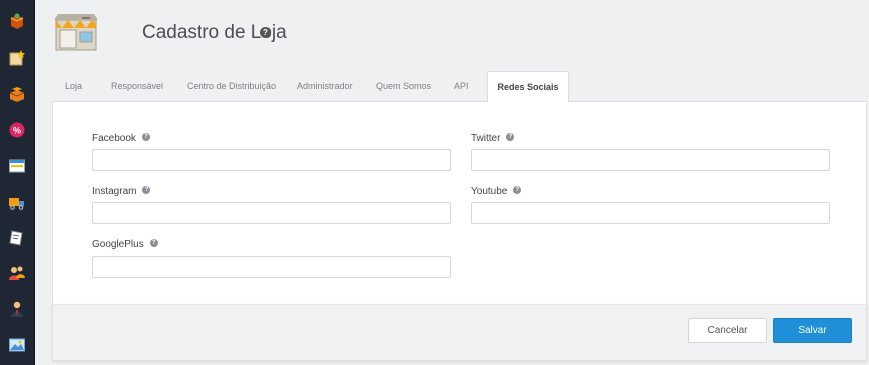  Describe the element at coordinates (17, 238) in the screenshot. I see `note-card-icon` at that location.